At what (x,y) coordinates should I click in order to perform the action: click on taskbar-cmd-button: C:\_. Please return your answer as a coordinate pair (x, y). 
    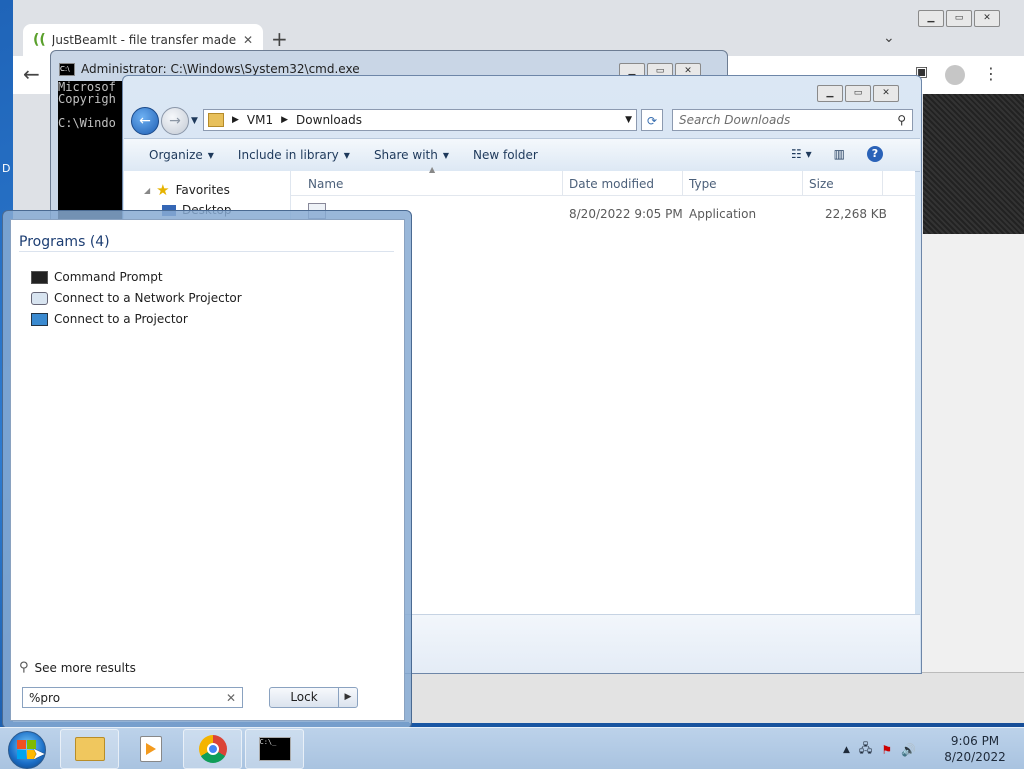
    Looking at the image, I should click on (274, 749).